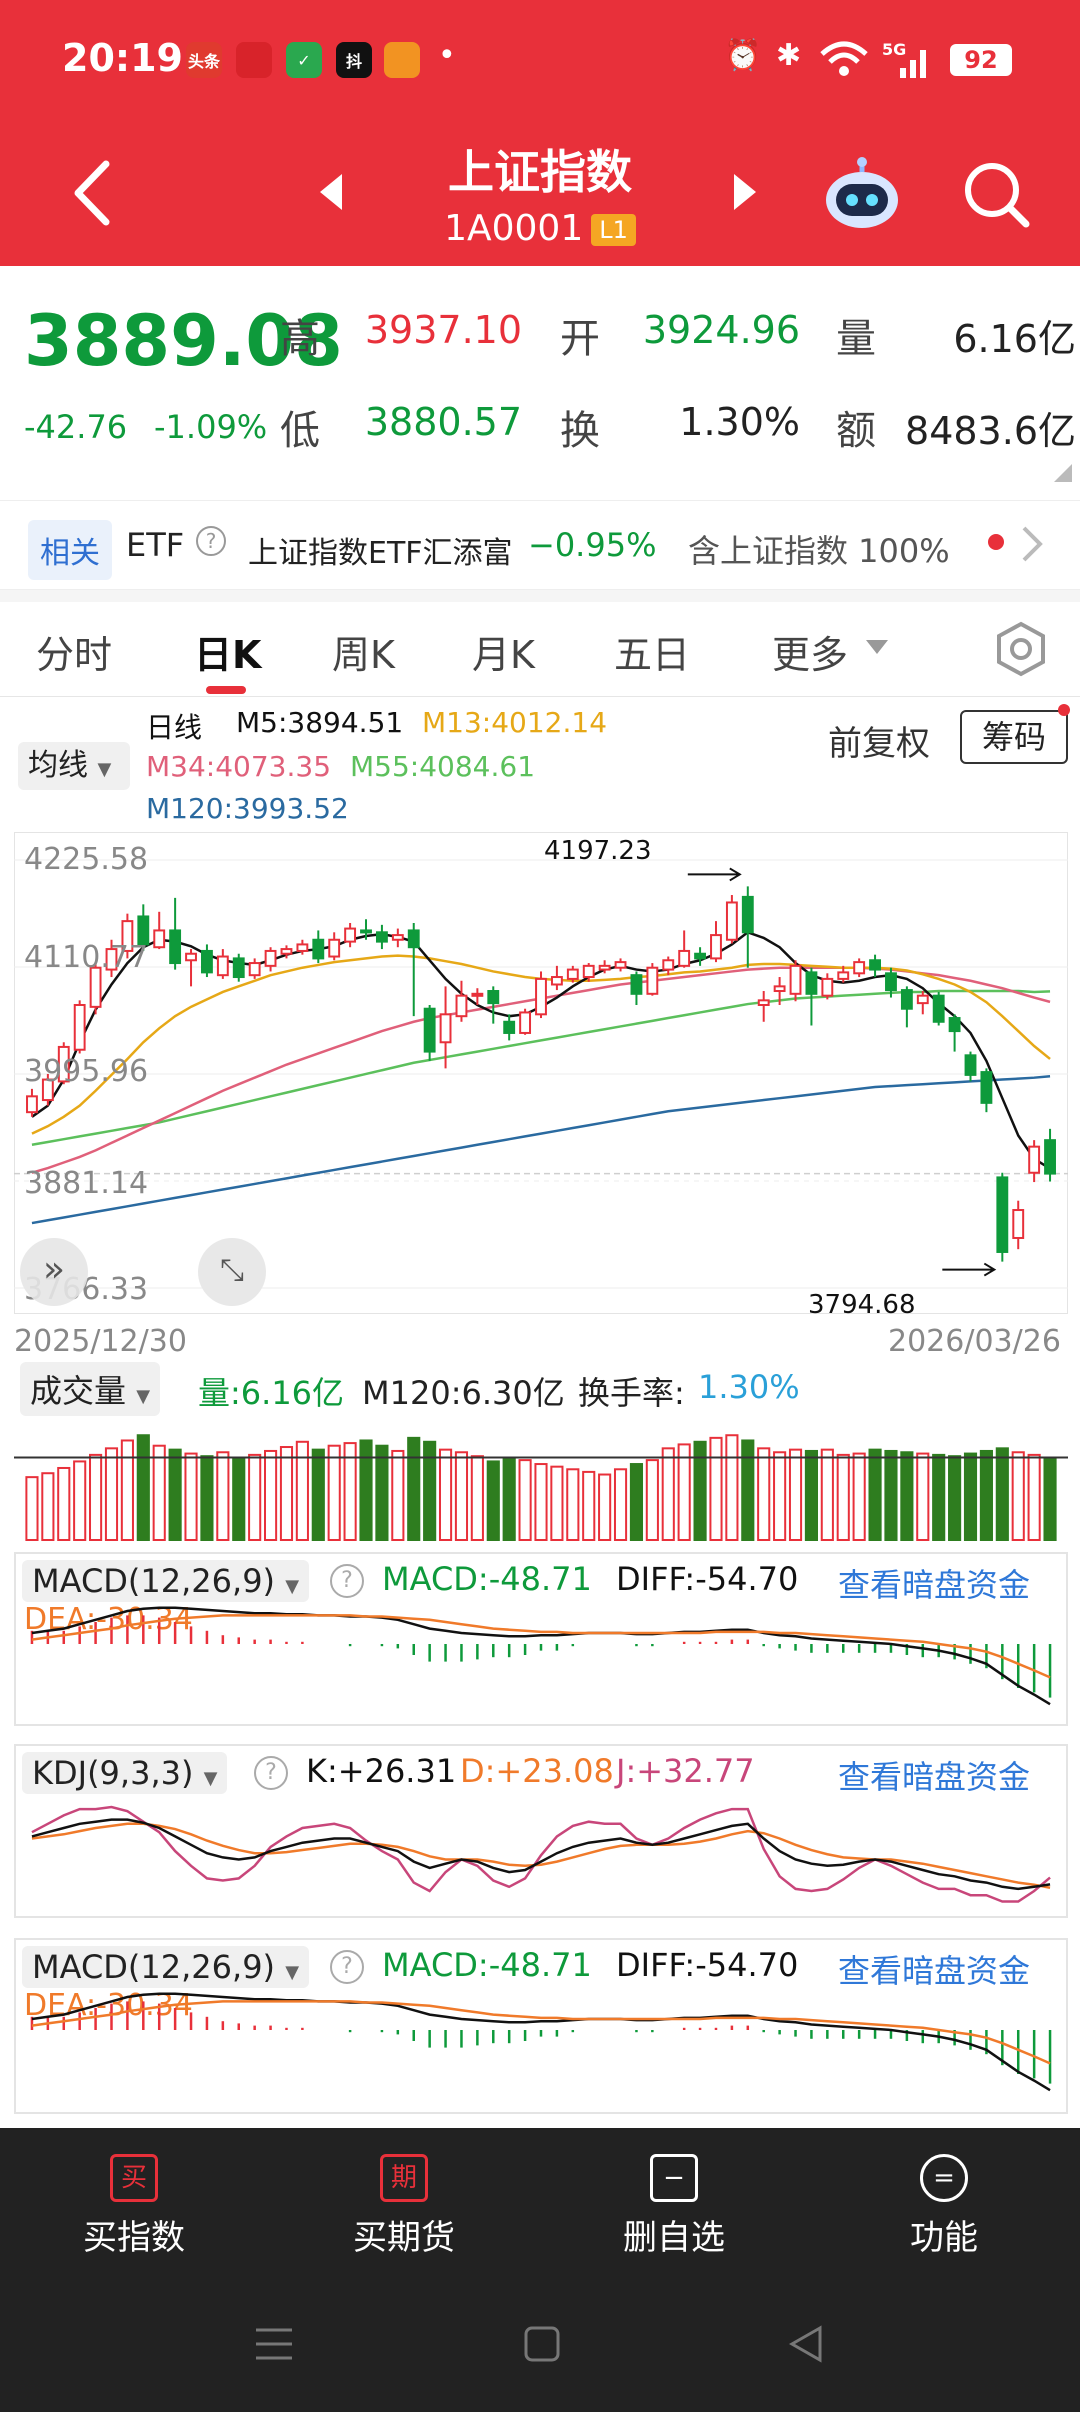 The height and width of the screenshot is (2412, 1080). I want to click on chevron-right-icon, so click(1032, 544).